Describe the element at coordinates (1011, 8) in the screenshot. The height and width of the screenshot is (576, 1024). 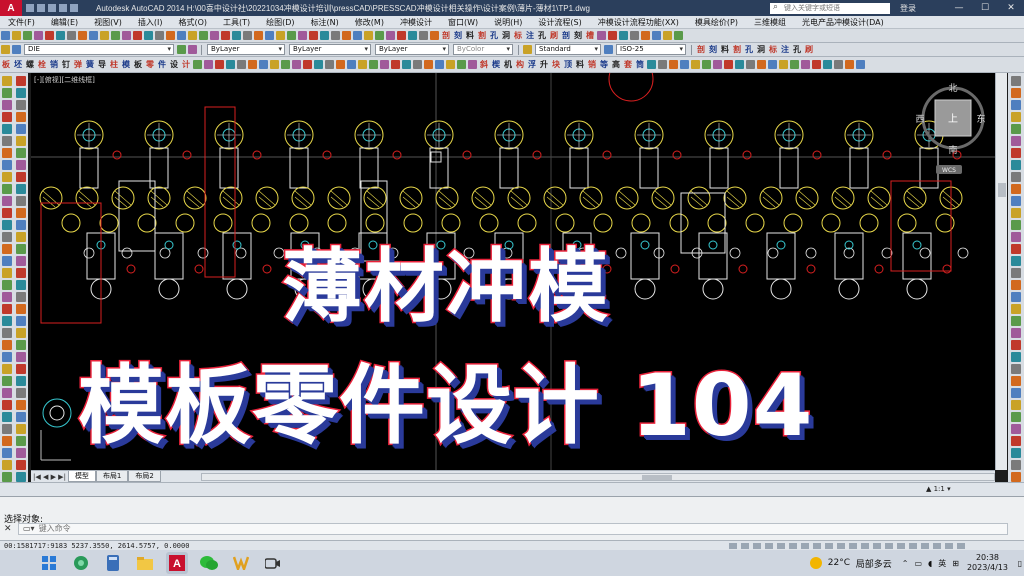
I see `close-icon: ✕` at that location.